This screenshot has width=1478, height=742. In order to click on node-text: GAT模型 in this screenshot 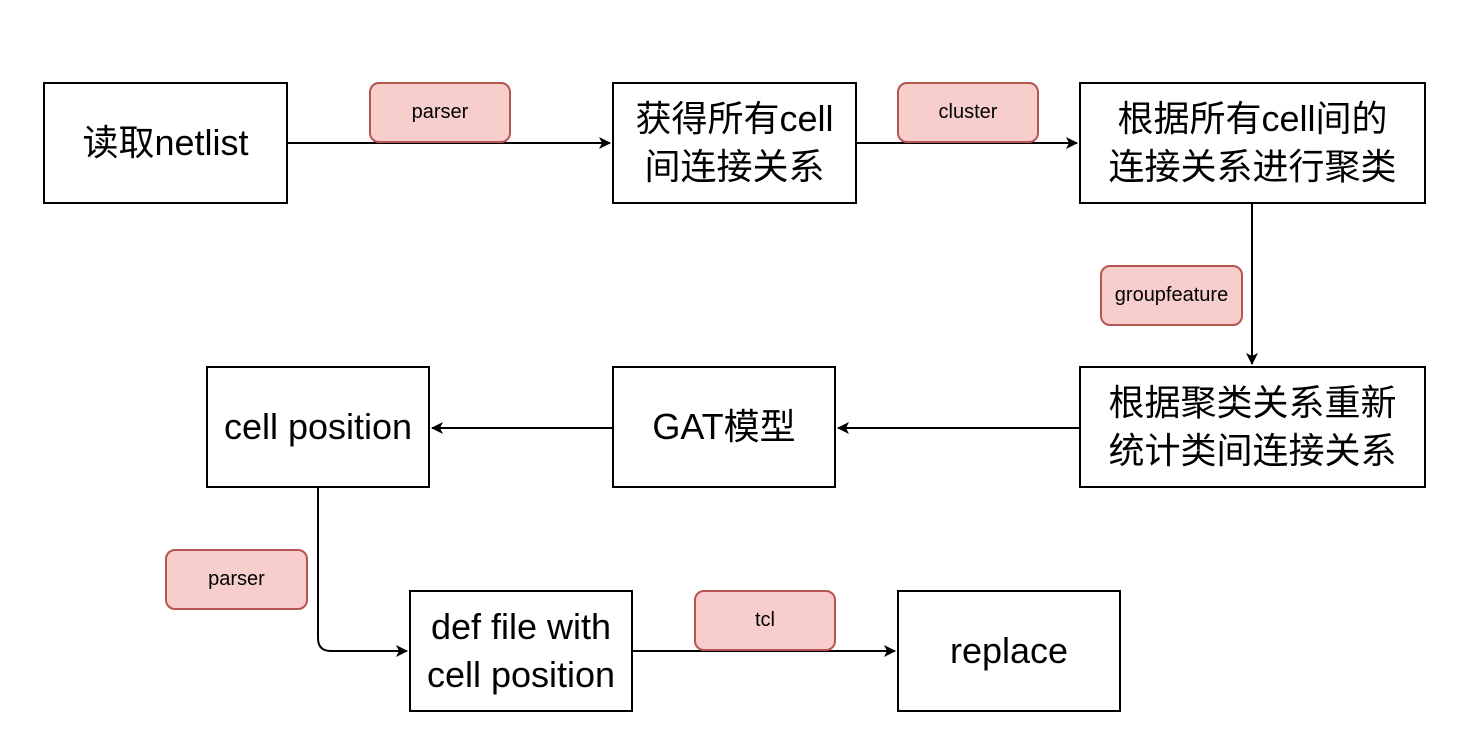, I will do `click(724, 426)`.